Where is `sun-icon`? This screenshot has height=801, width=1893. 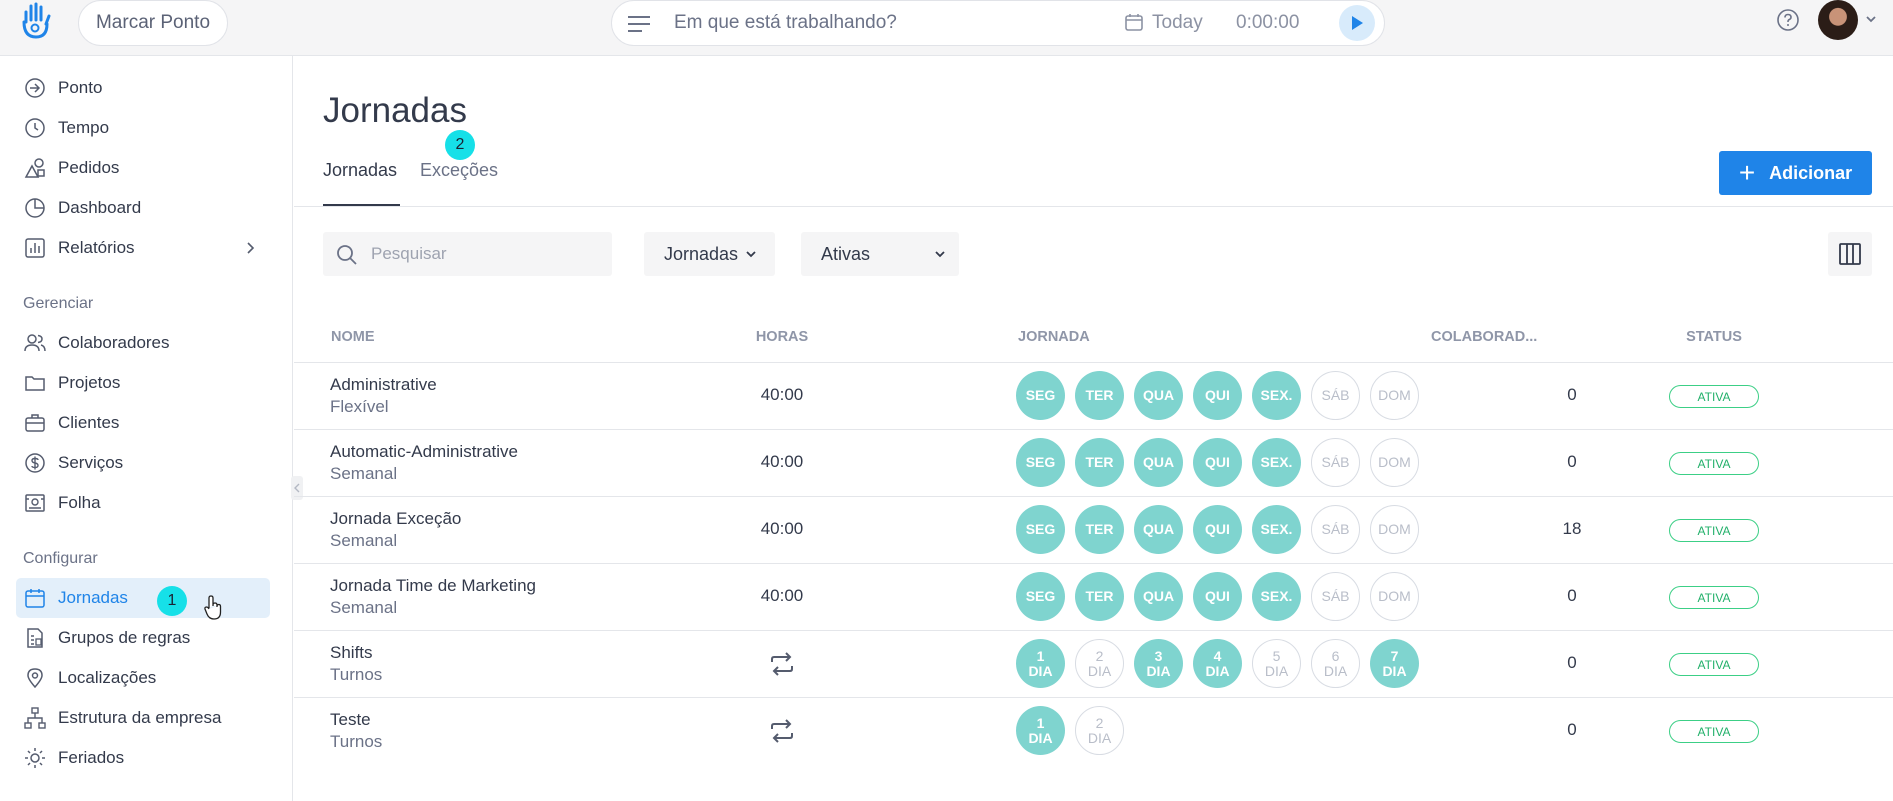 sun-icon is located at coordinates (35, 758).